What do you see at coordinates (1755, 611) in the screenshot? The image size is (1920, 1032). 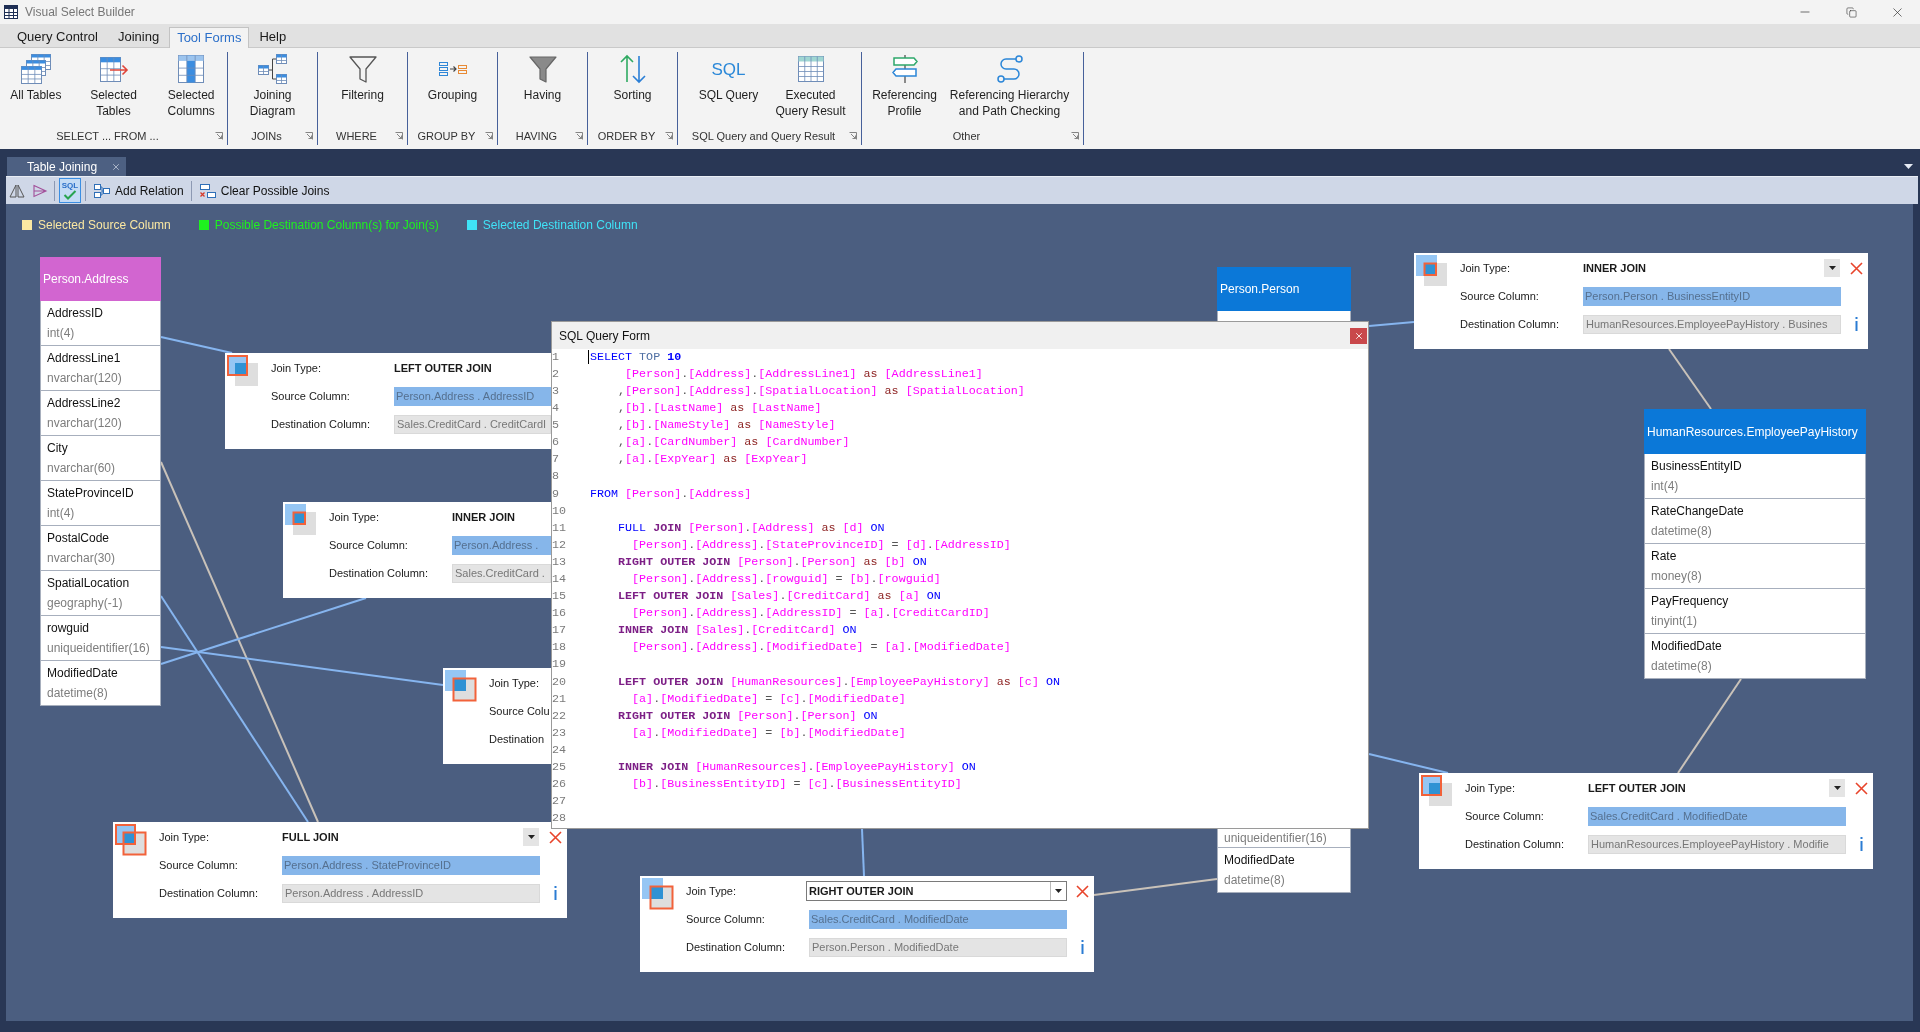 I see `column-row: PayFrequency tinyint(1)` at bounding box center [1755, 611].